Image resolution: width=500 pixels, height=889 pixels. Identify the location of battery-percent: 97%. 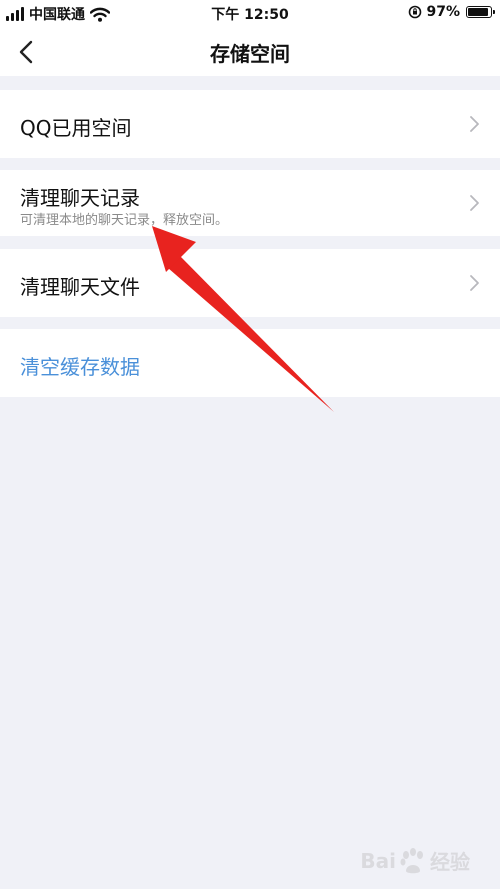
(443, 12).